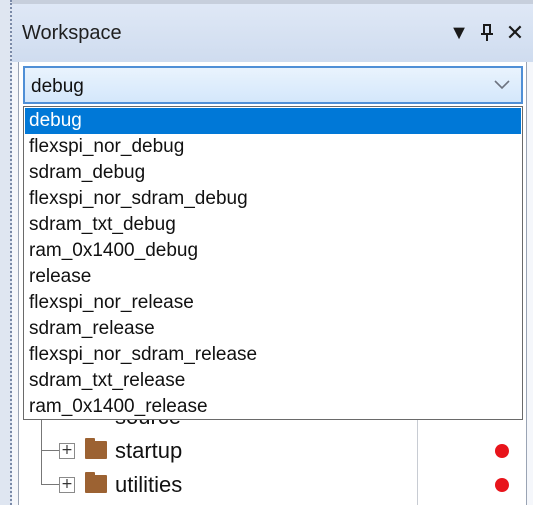 The image size is (533, 505). What do you see at coordinates (72, 33) in the screenshot?
I see `panel-title: Workspace` at bounding box center [72, 33].